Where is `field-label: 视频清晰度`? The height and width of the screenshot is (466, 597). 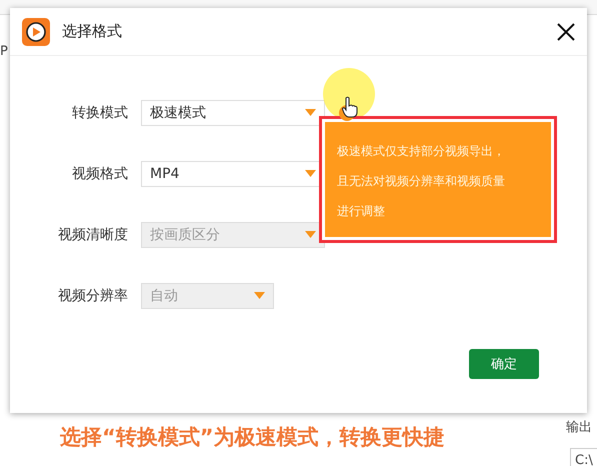
field-label: 视频清晰度 is located at coordinates (92, 235).